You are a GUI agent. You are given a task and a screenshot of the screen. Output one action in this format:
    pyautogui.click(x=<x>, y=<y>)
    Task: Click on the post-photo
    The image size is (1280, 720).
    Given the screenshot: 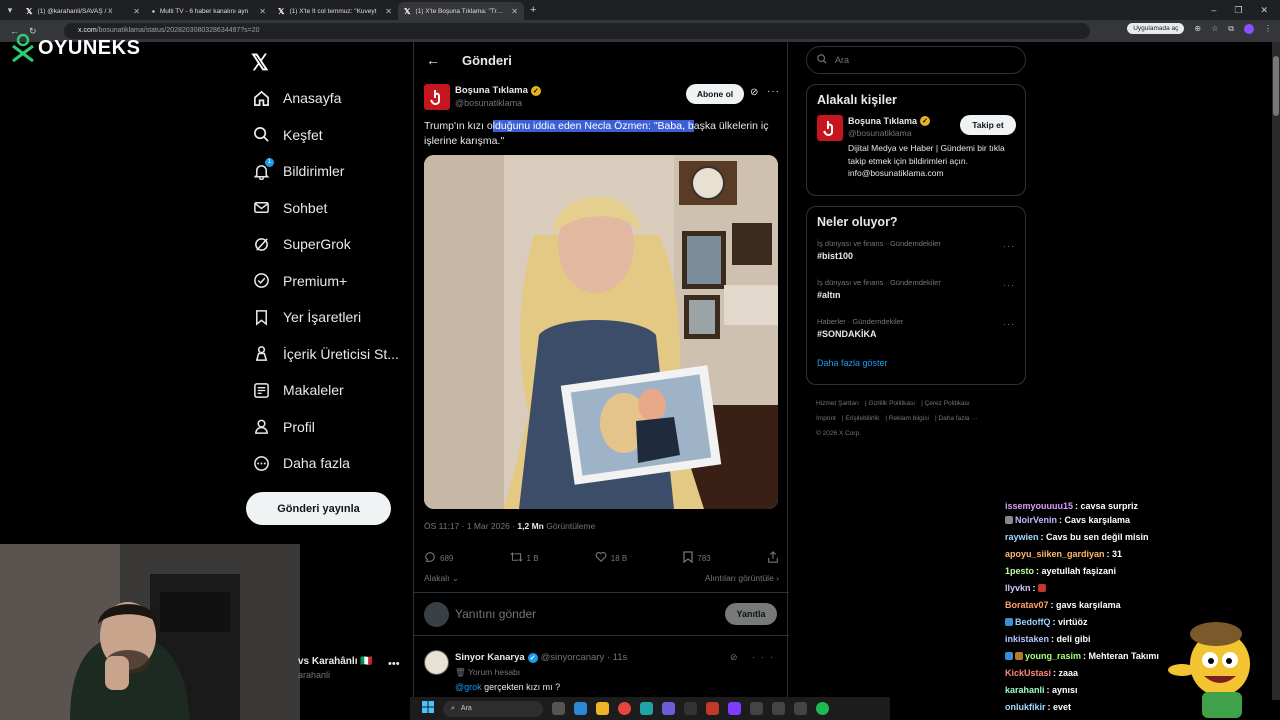 What is the action you would take?
    pyautogui.click(x=601, y=332)
    